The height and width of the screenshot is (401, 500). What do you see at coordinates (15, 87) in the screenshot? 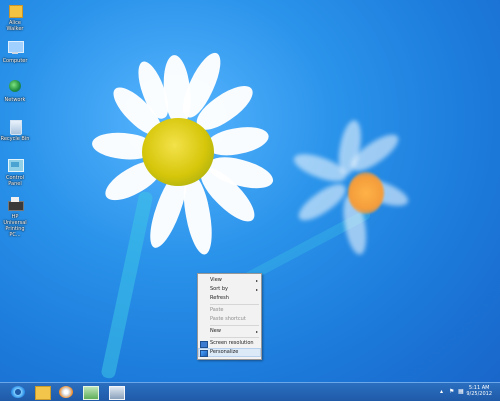
I see `network-icon` at bounding box center [15, 87].